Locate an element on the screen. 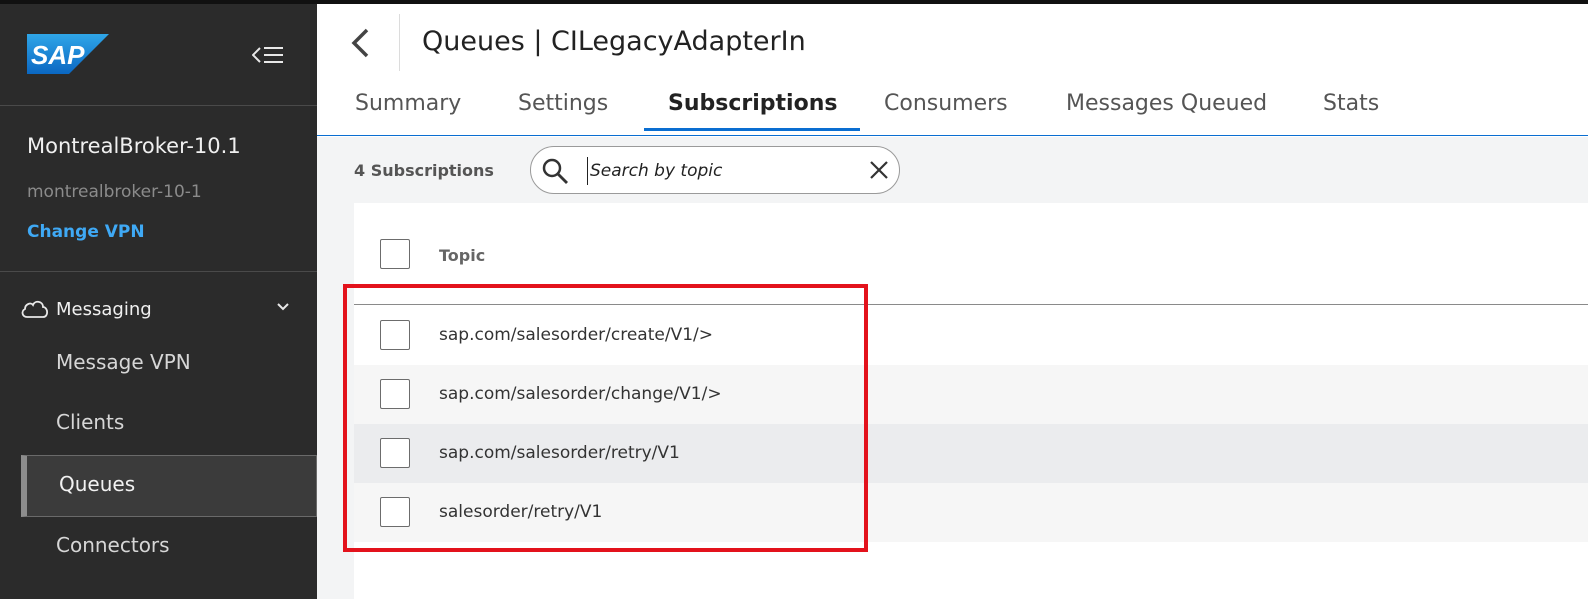  collapse-menu-icon is located at coordinates (268, 55).